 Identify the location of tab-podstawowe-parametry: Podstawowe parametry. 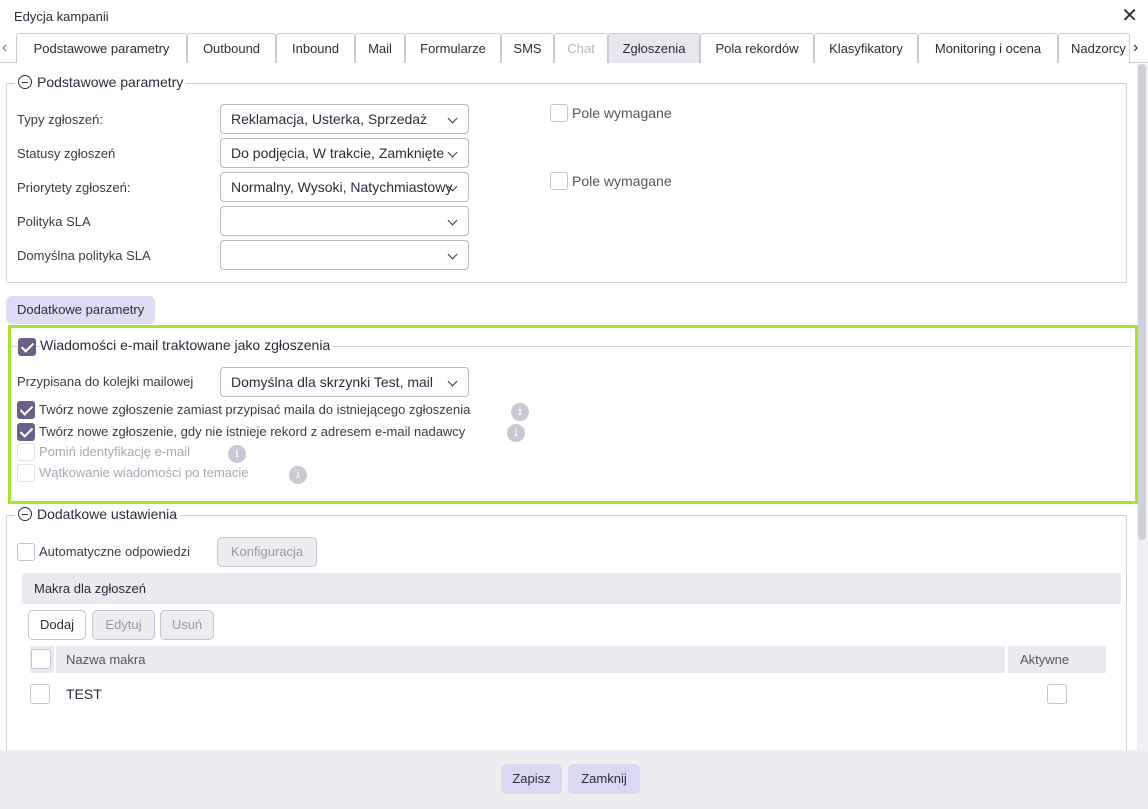
(101, 48).